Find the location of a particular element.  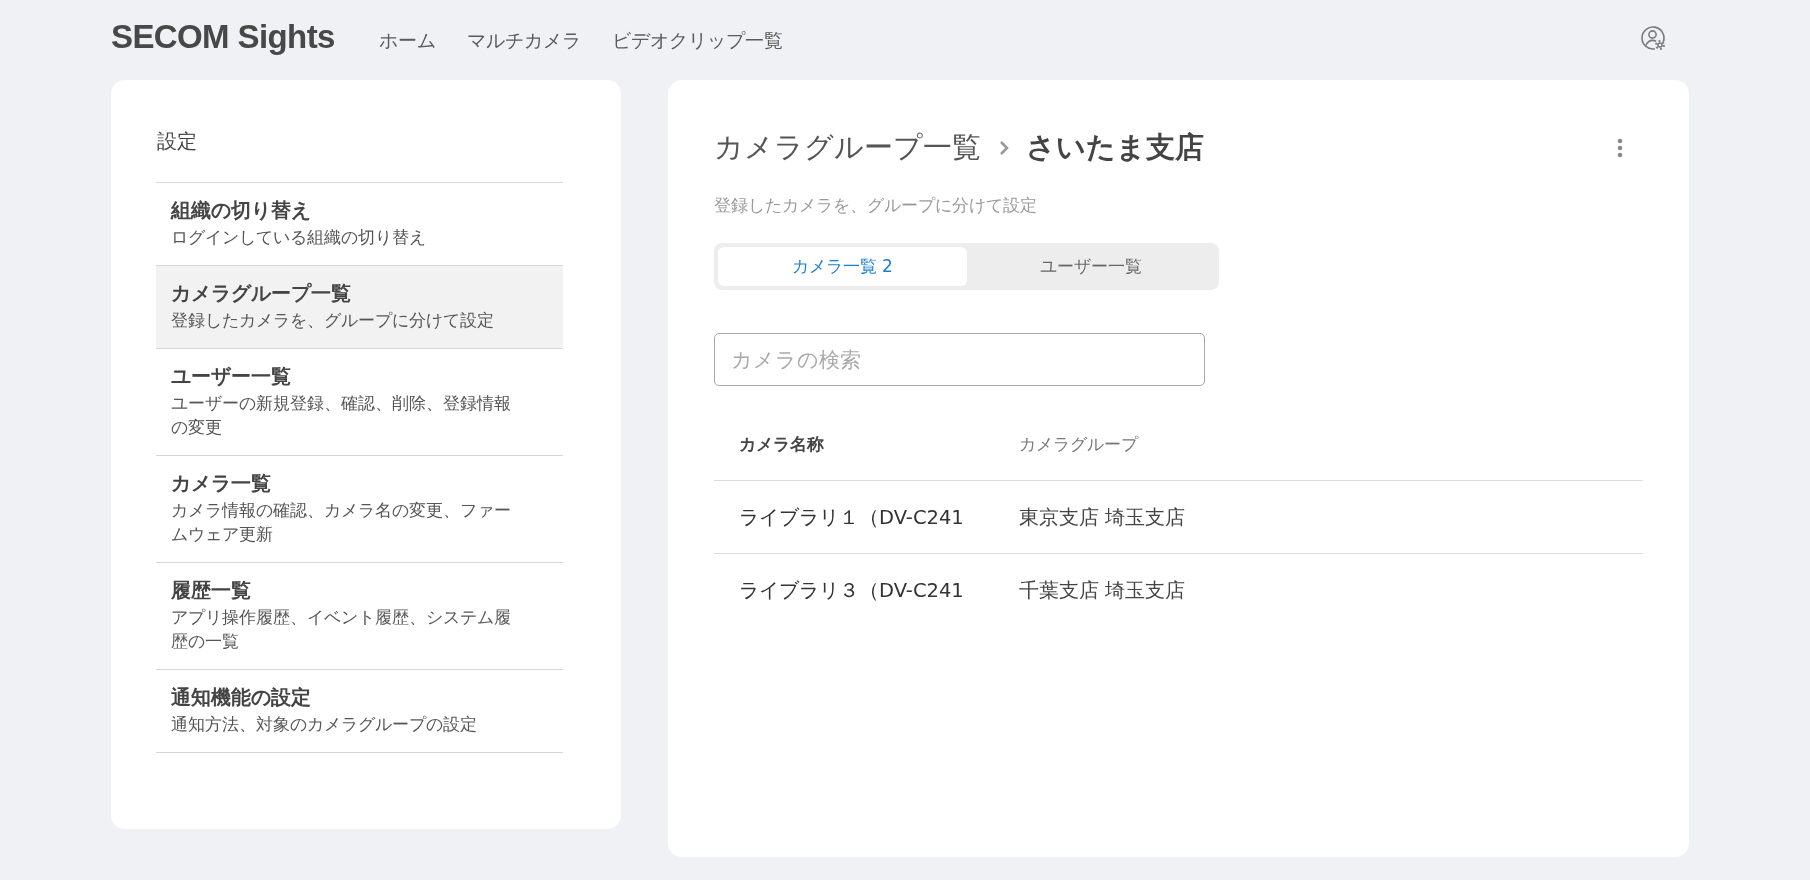

menu-item-title: ユーザー一覧 is located at coordinates (231, 377).